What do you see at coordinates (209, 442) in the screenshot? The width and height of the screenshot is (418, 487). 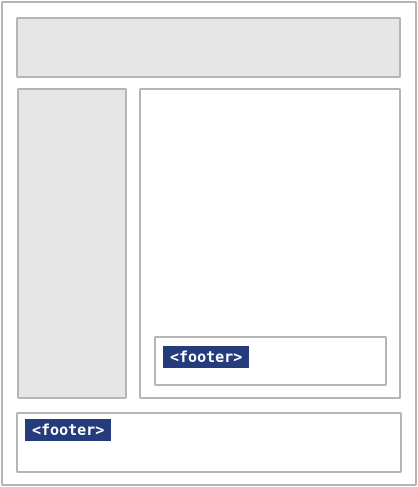 I see `page-footer-region: <footer>` at bounding box center [209, 442].